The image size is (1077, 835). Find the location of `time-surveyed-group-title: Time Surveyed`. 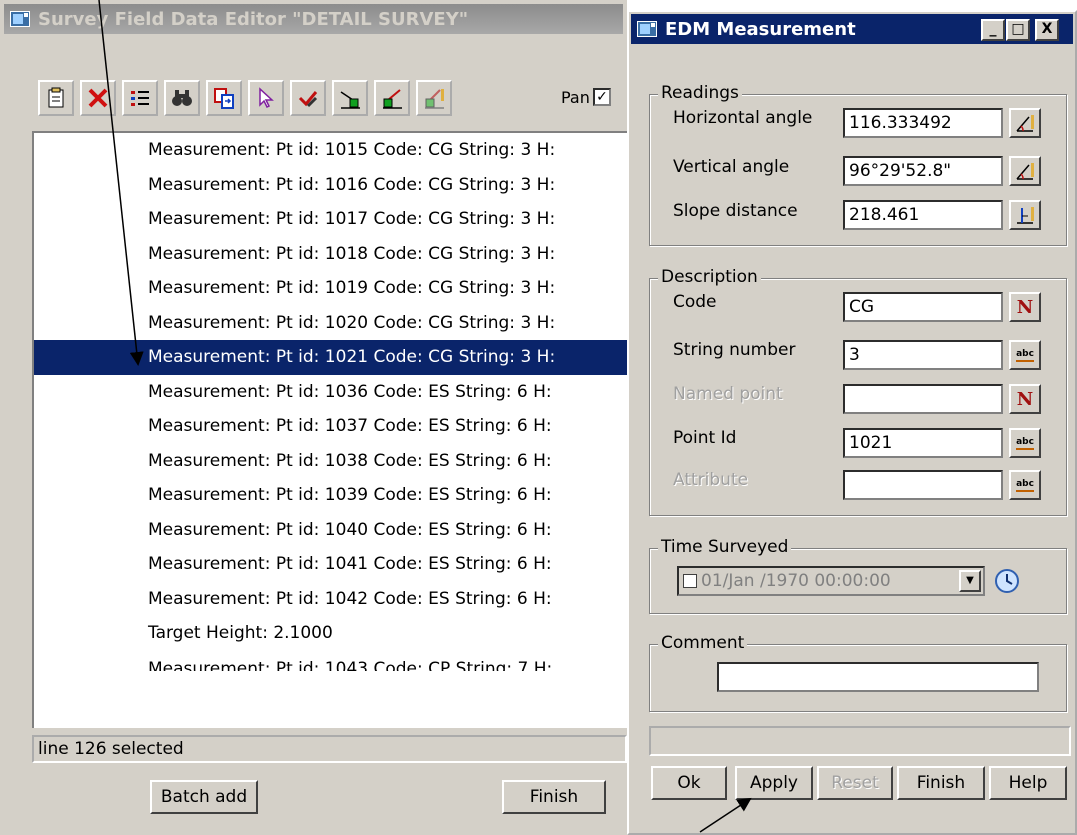

time-surveyed-group-title: Time Surveyed is located at coordinates (725, 547).